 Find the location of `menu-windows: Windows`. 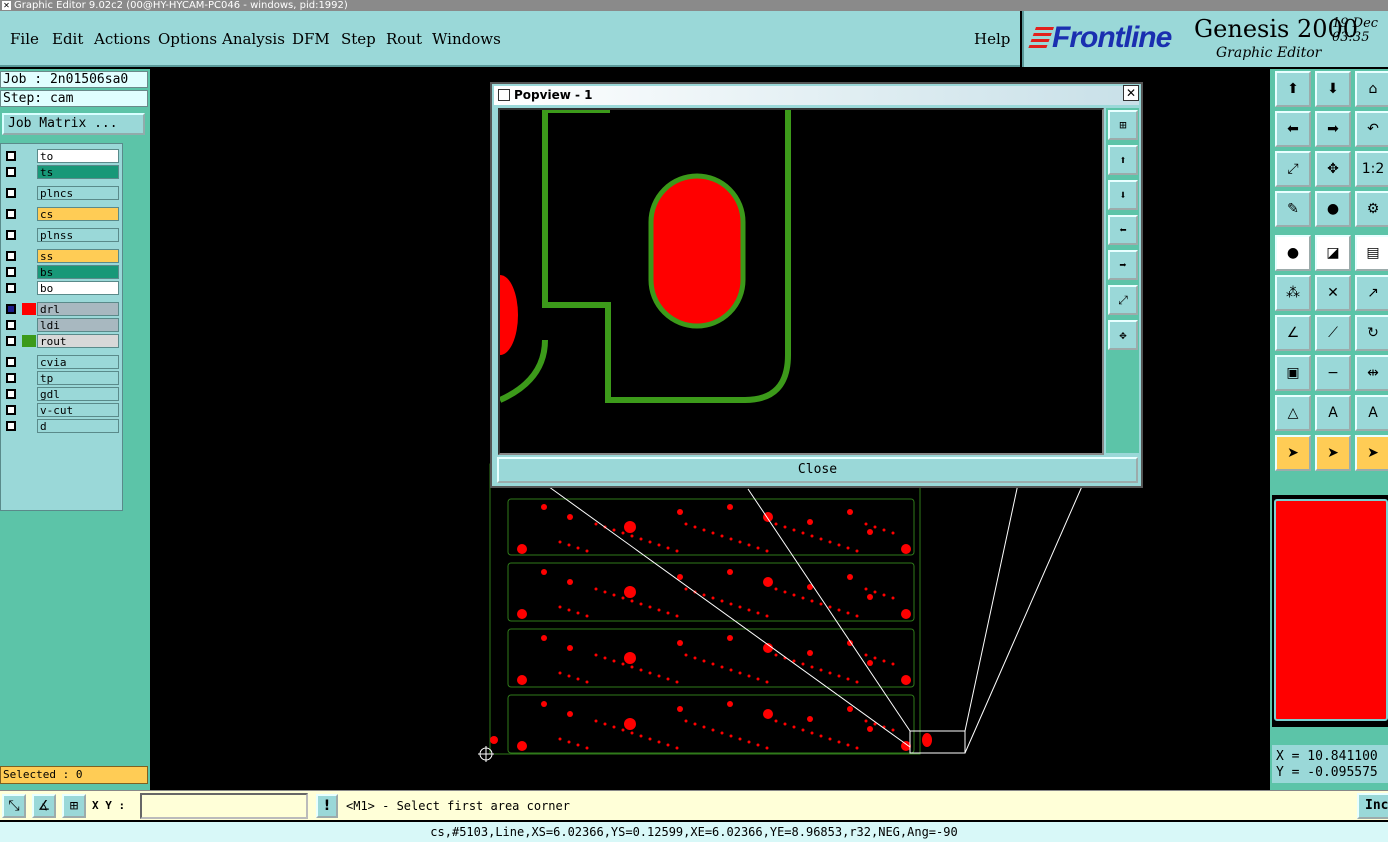

menu-windows: Windows is located at coordinates (466, 39).